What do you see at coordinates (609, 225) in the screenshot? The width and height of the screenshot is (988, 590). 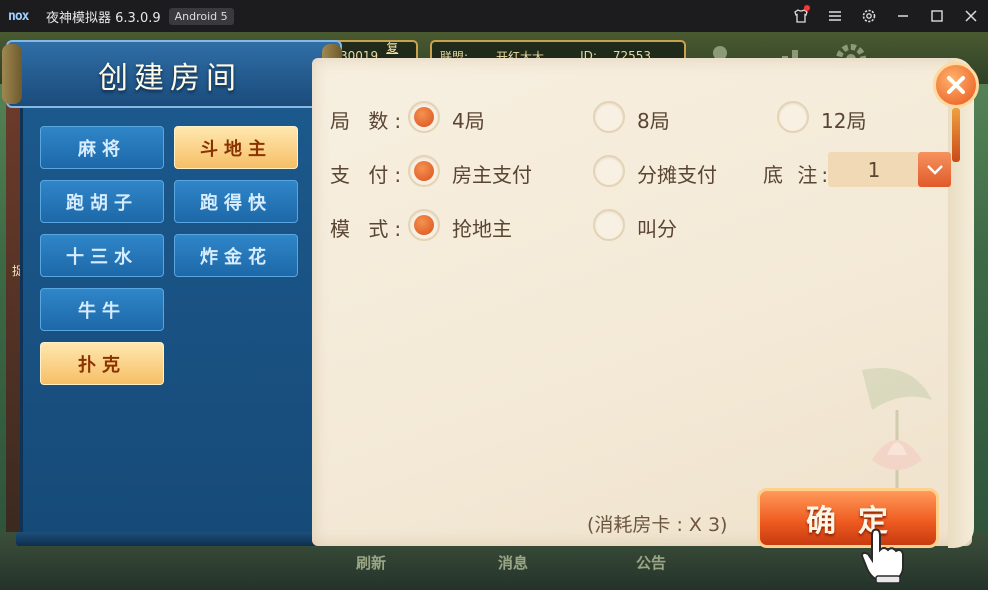 I see `mode-radio-call` at bounding box center [609, 225].